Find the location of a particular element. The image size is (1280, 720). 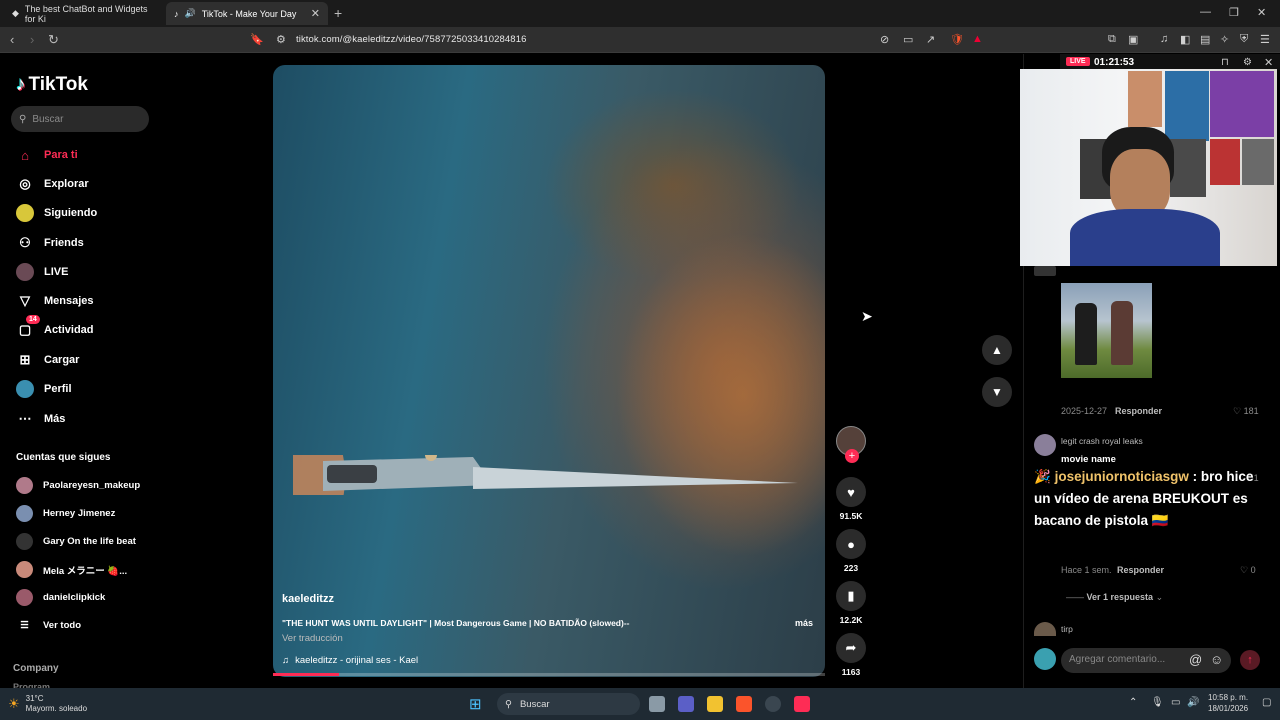

video-username: kaeleditzz is located at coordinates (308, 599).